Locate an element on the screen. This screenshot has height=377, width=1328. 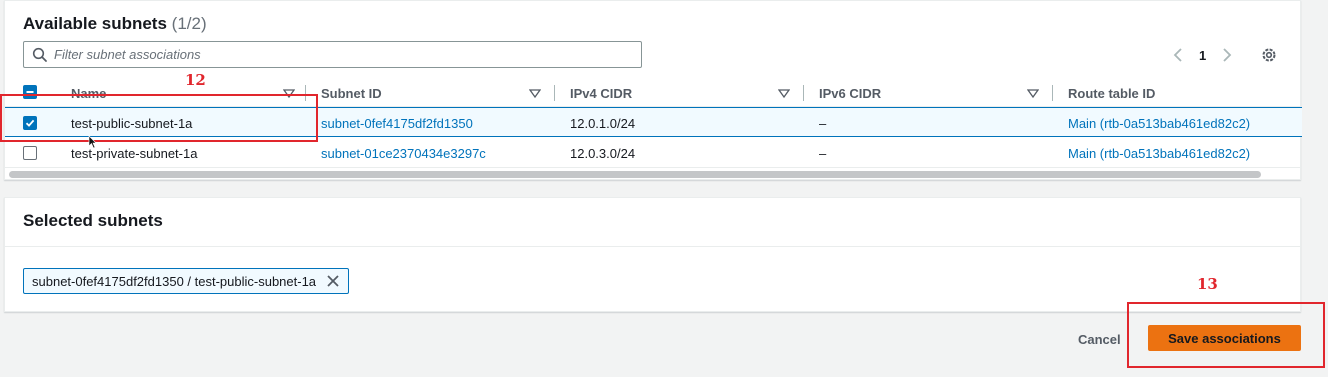
row-checkbox is located at coordinates (30, 153).